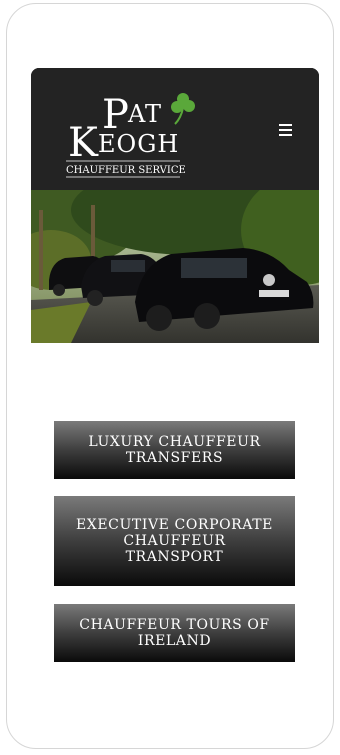 The image size is (340, 755). I want to click on pat-keogh-logo: P AT K EOGH CHAUFFEUR SERVICE, so click(136, 136).